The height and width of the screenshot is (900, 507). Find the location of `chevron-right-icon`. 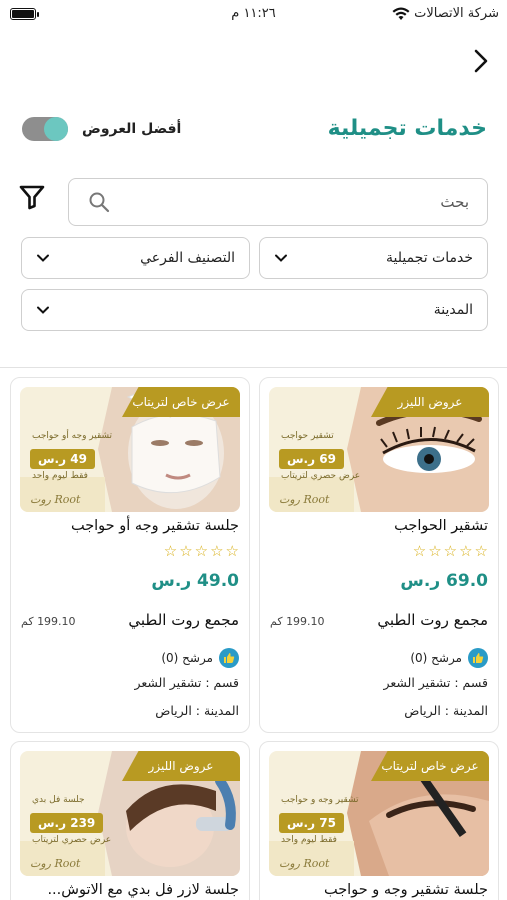

chevron-right-icon is located at coordinates (481, 61).